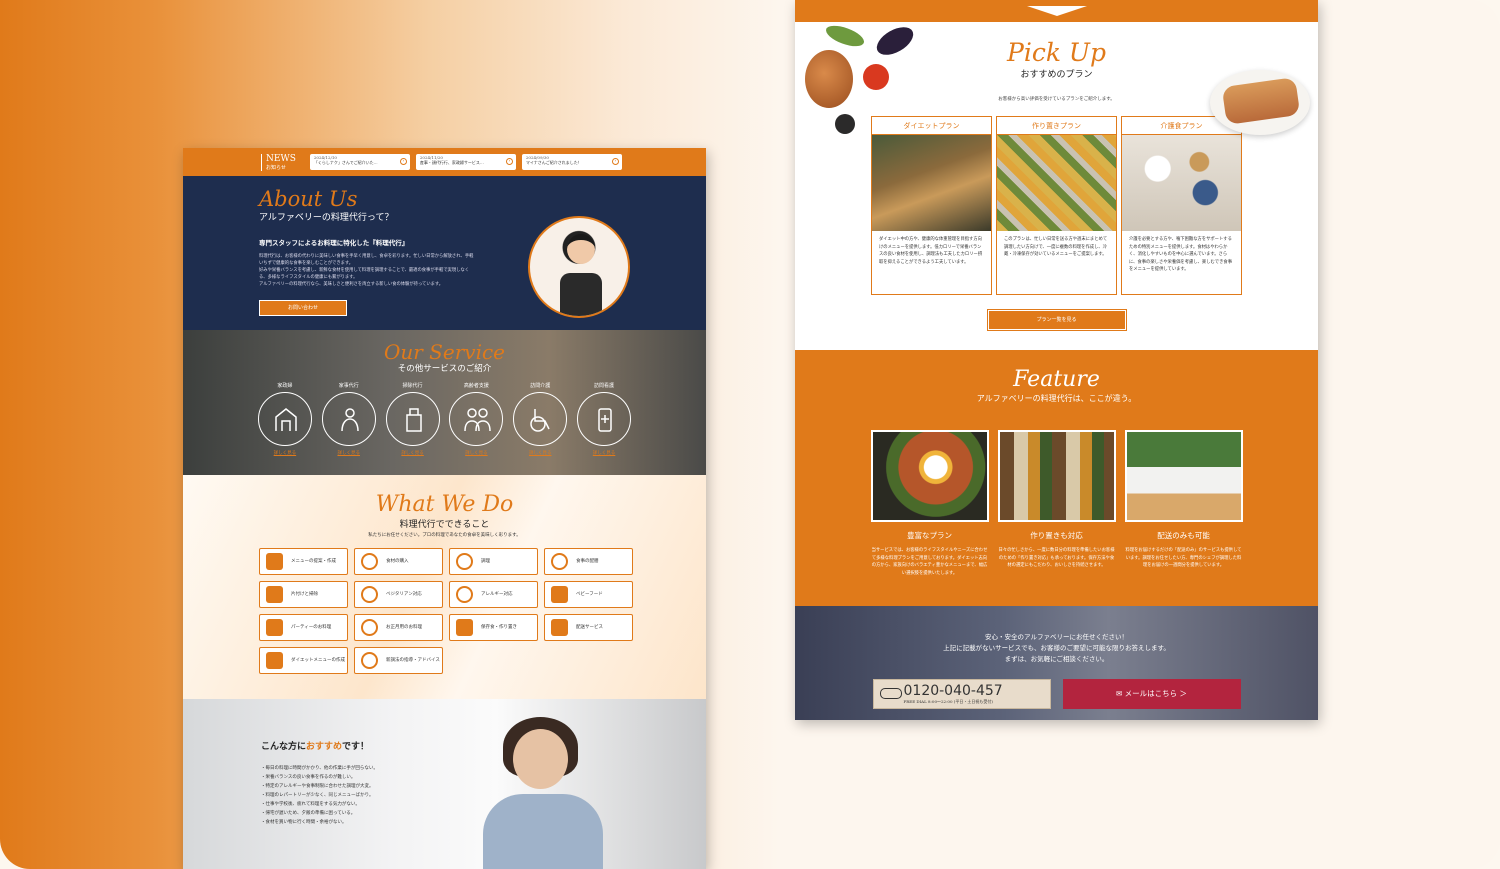 The height and width of the screenshot is (869, 1500). Describe the element at coordinates (1056, 183) in the screenshot. I see `meal-prep-image` at that location.